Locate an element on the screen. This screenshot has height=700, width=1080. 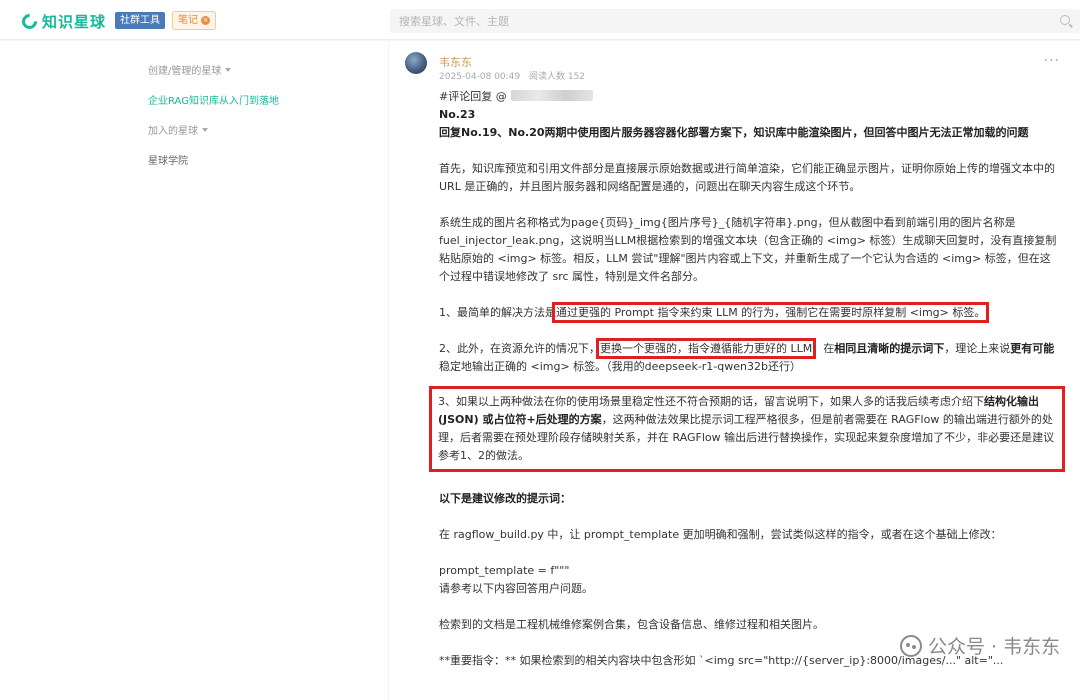
code-line-2: 请参考以下内容回答用户问题。 is located at coordinates (516, 588).